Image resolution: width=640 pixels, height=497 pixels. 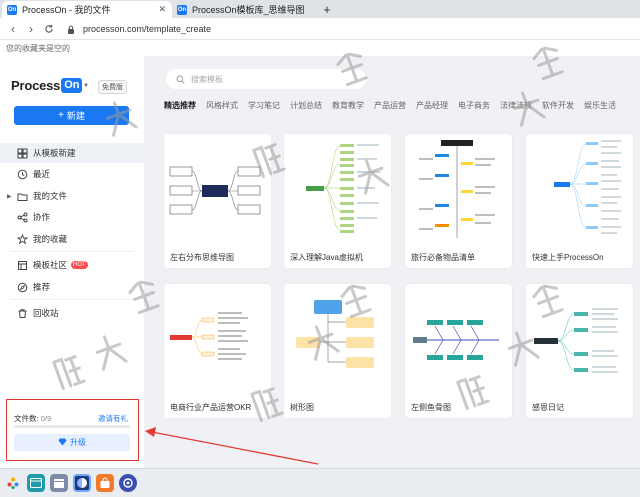 What do you see at coordinates (82, 483) in the screenshot?
I see `browser-app-icon` at bounding box center [82, 483].